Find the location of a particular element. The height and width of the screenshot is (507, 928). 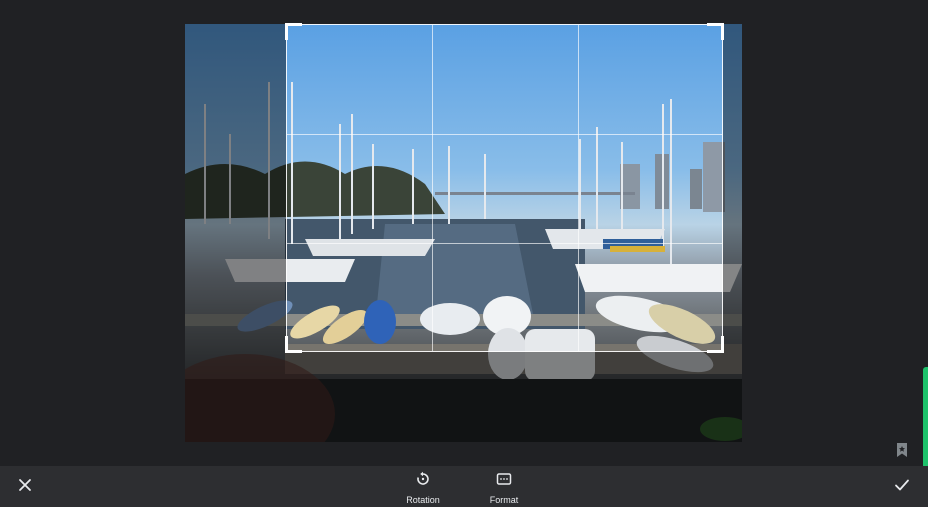

crop-handle-bottom-right is located at coordinates (715, 344).